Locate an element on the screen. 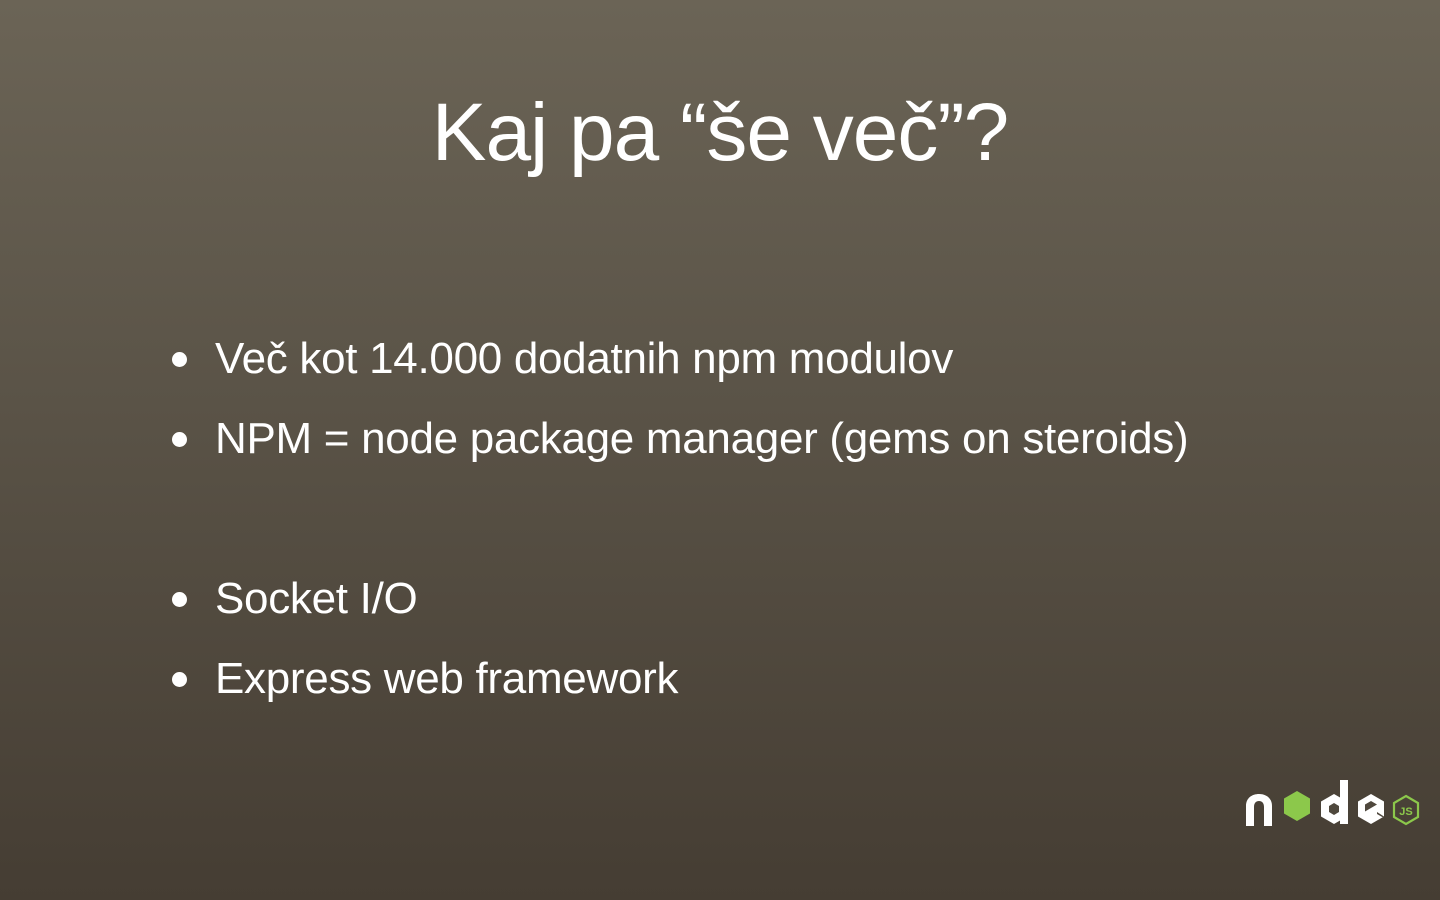 Image resolution: width=1440 pixels, height=900 pixels. logo-js-badge: JS is located at coordinates (1406, 810).